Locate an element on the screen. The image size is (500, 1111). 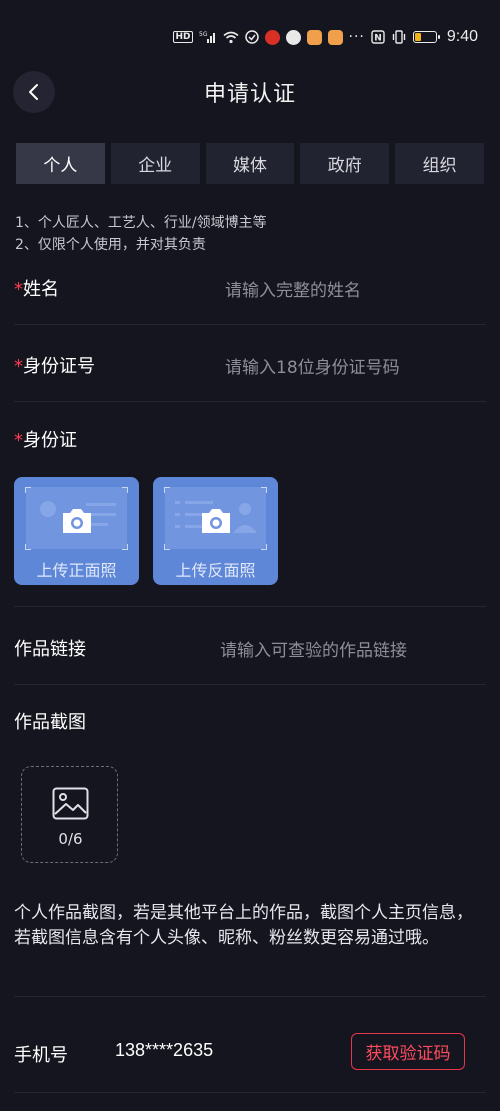
add-screenshot-button: 0/6 is located at coordinates (69, 814).